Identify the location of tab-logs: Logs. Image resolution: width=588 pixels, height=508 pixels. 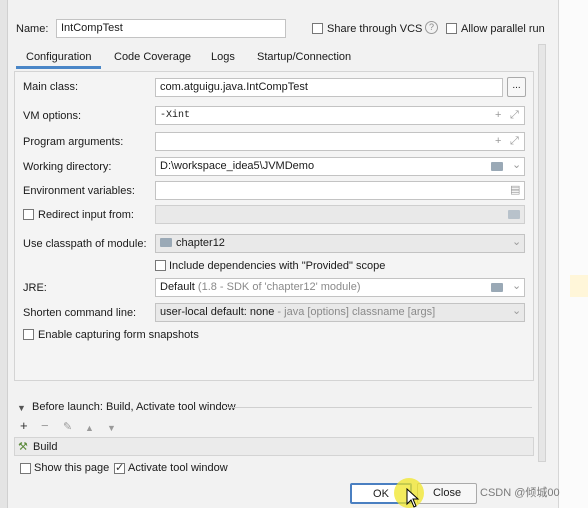
(223, 57).